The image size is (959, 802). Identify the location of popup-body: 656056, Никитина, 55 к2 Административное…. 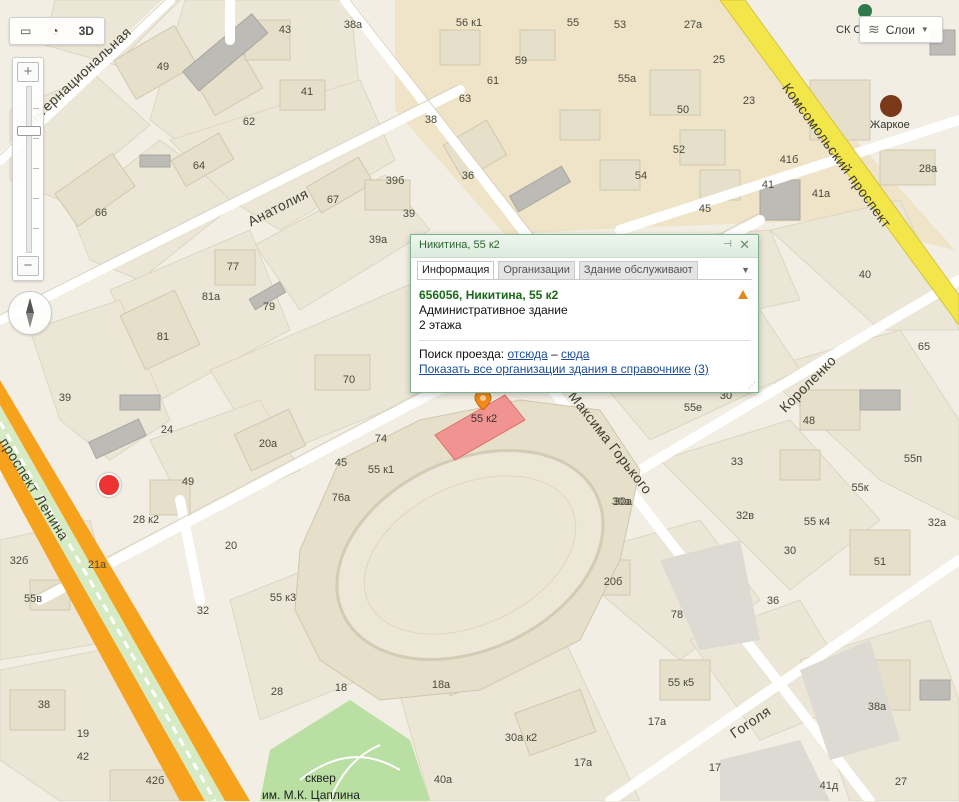
(584, 332).